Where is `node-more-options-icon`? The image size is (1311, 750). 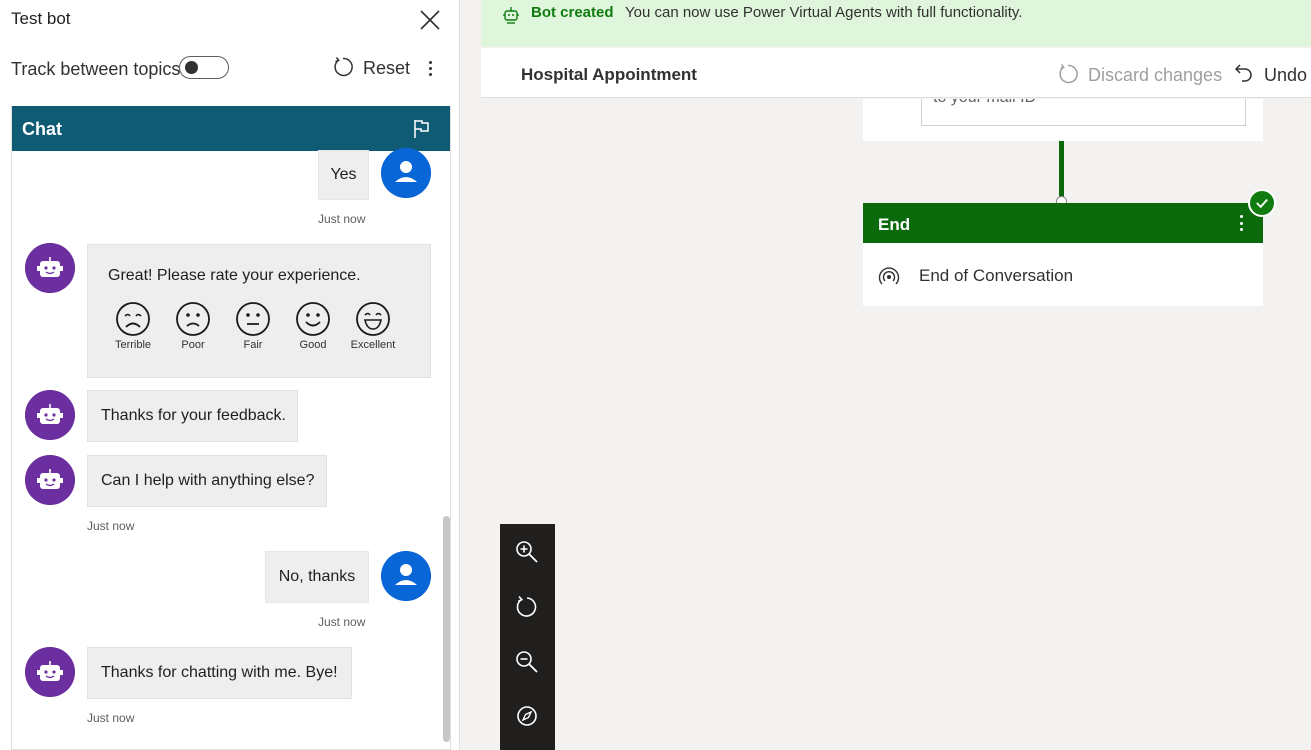
node-more-options-icon is located at coordinates (1241, 223).